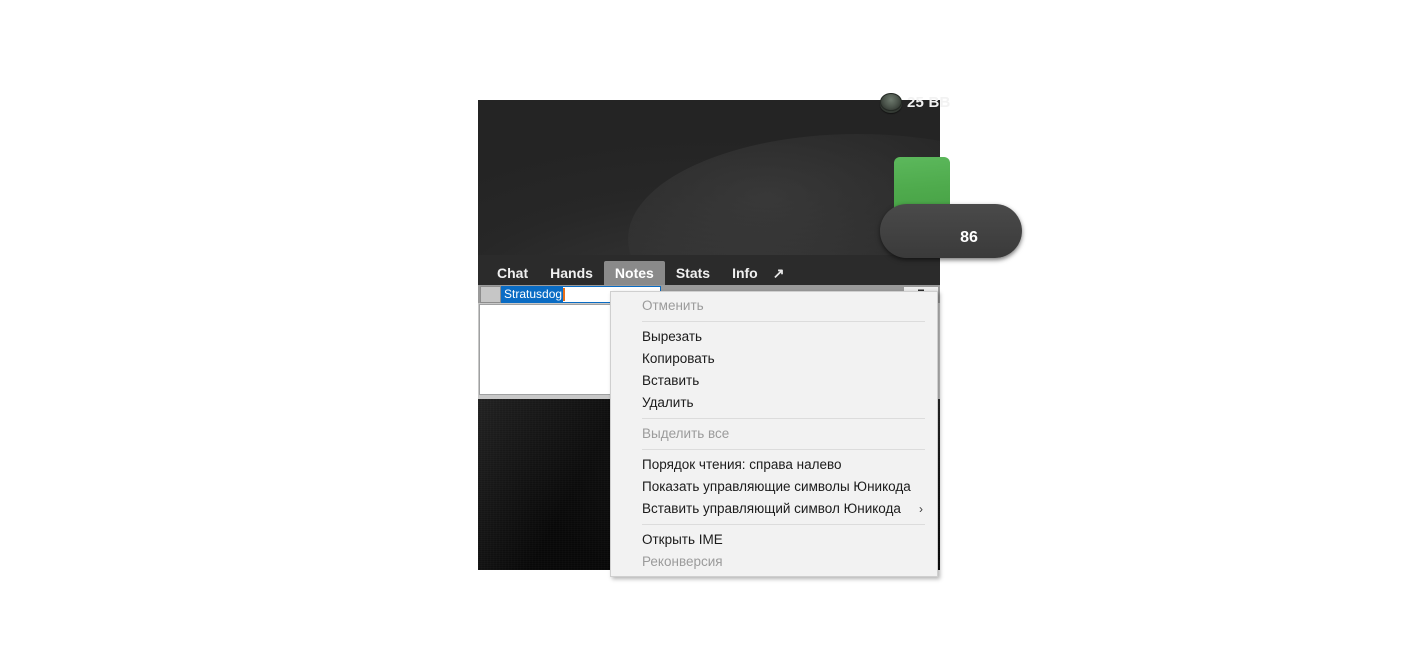 This screenshot has height=672, width=1416. What do you see at coordinates (774, 359) in the screenshot?
I see `context-menu-item-copy: Копировать` at bounding box center [774, 359].